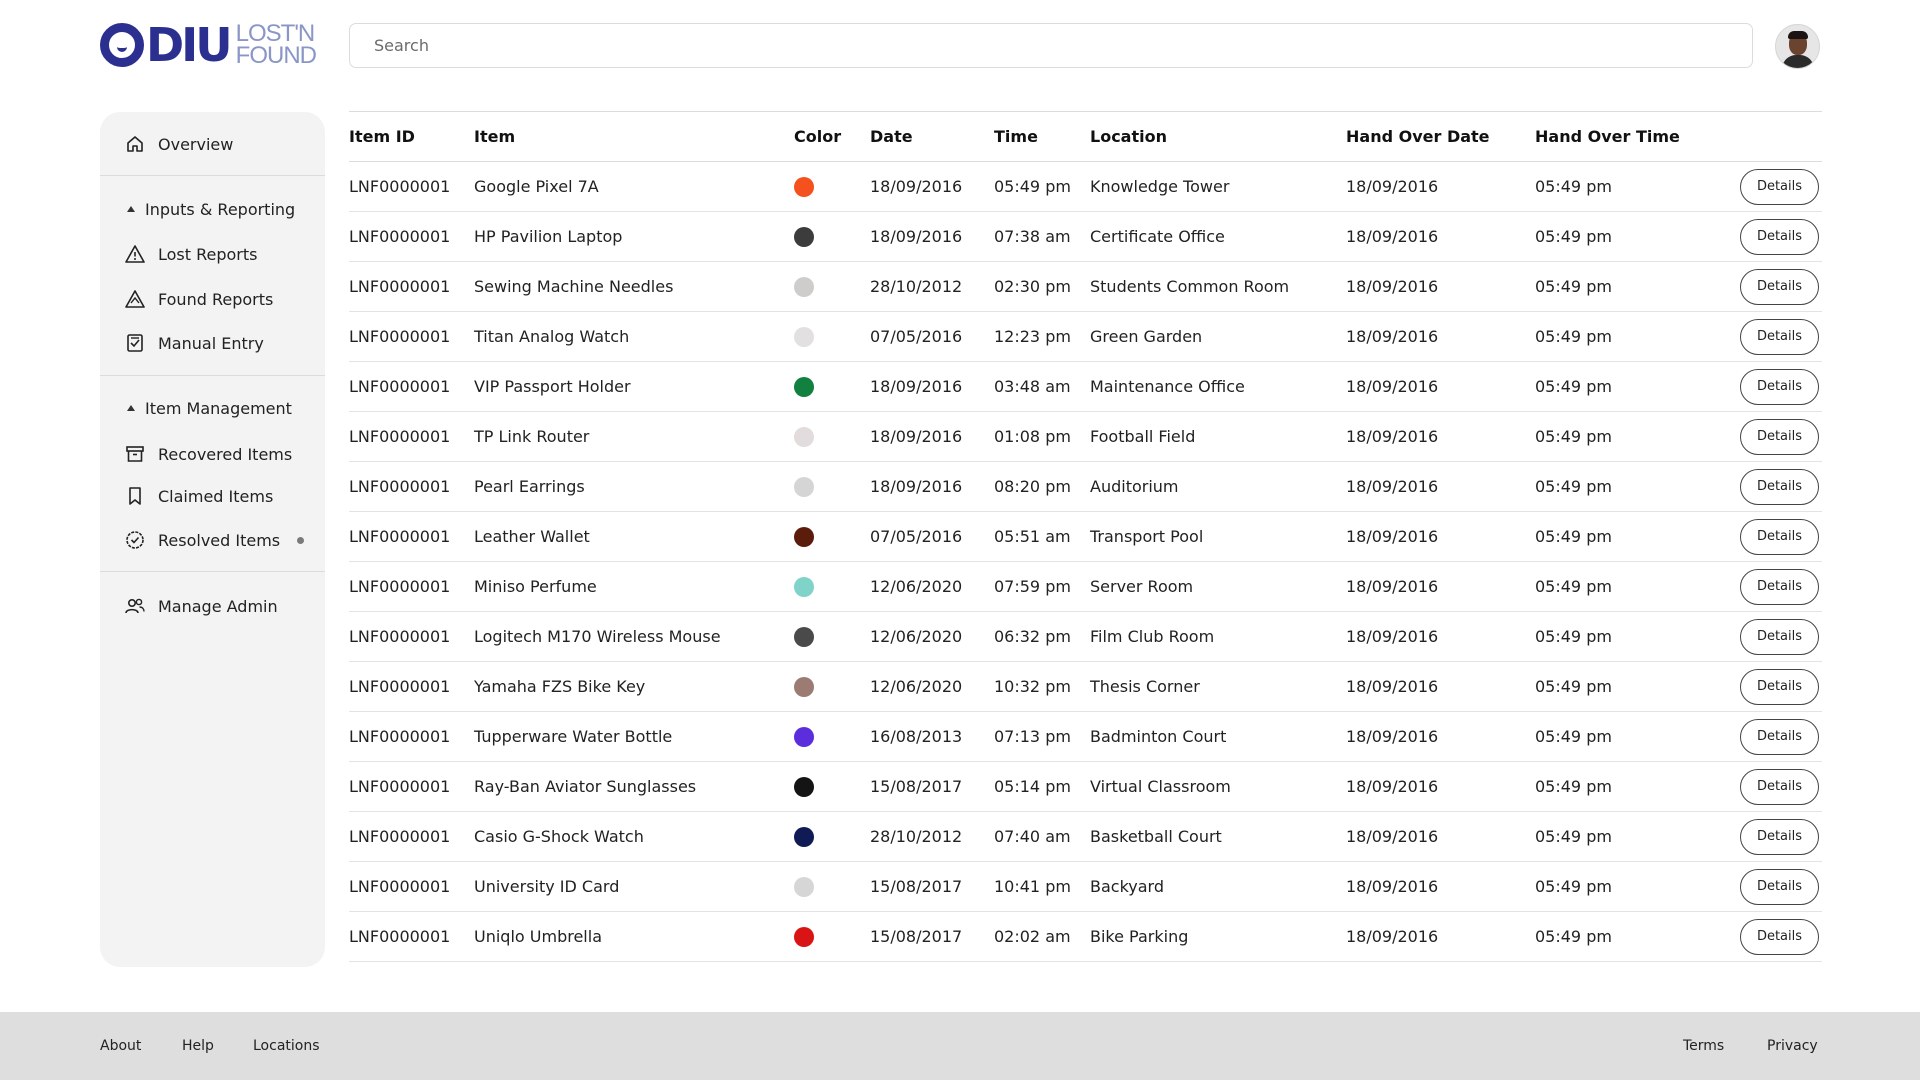  I want to click on cell-item-name: TP Link Router, so click(532, 436).